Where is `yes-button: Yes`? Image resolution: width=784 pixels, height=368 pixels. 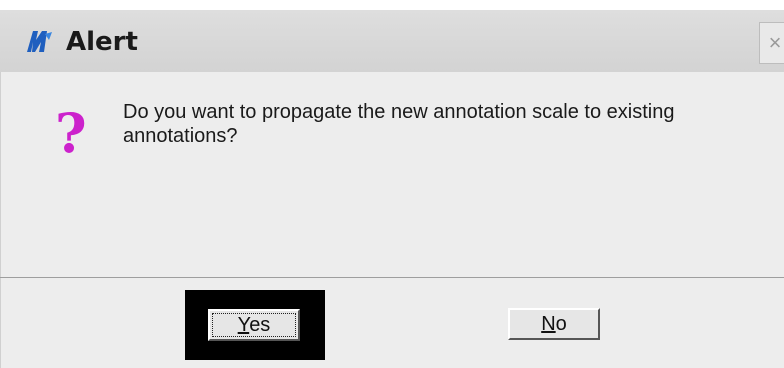
yes-button: Yes is located at coordinates (254, 325).